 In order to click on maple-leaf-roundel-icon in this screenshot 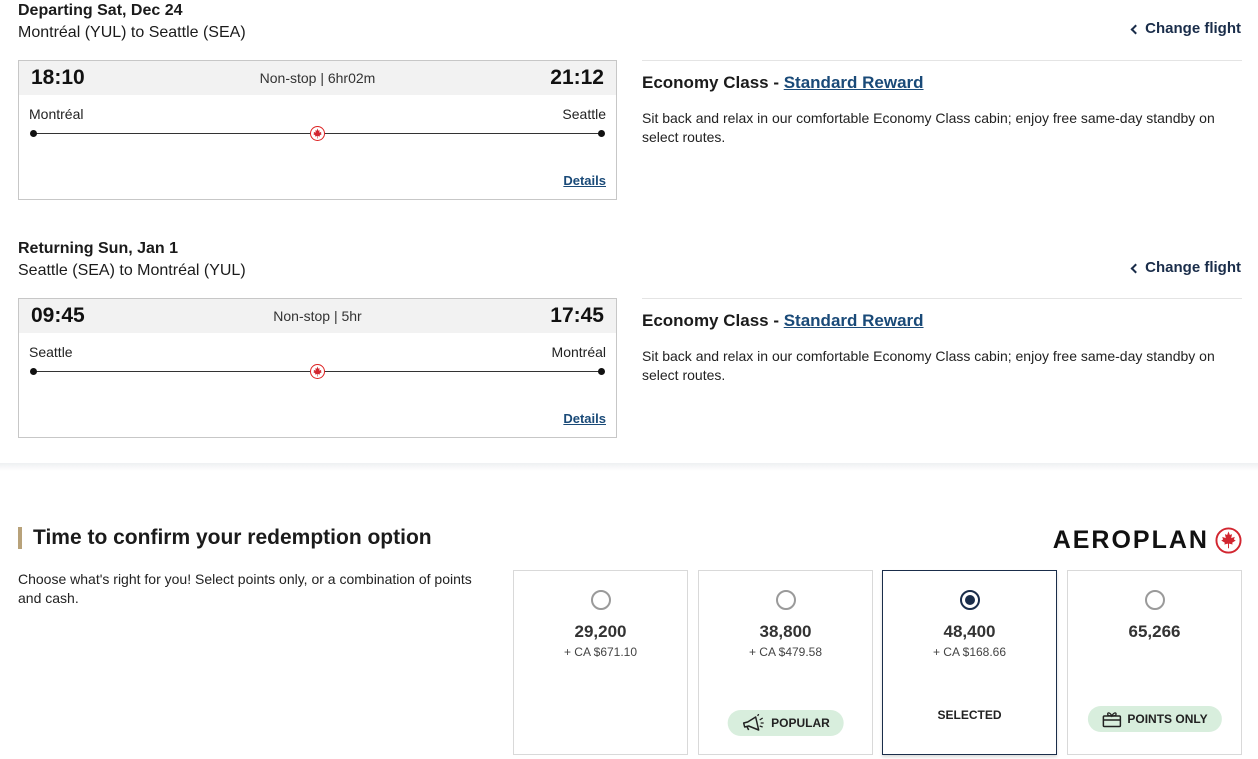, I will do `click(1228, 540)`.